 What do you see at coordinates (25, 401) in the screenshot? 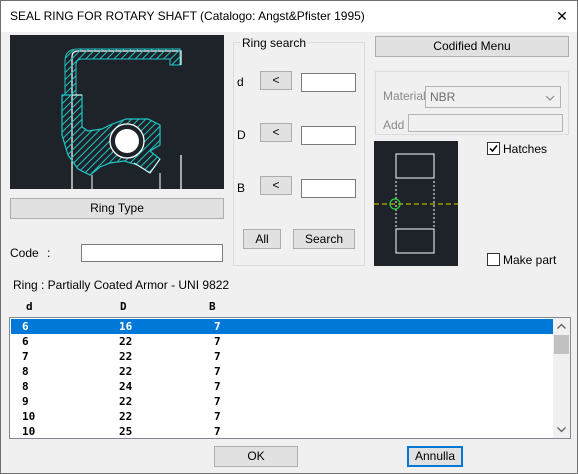
I see `cell-d: 9` at bounding box center [25, 401].